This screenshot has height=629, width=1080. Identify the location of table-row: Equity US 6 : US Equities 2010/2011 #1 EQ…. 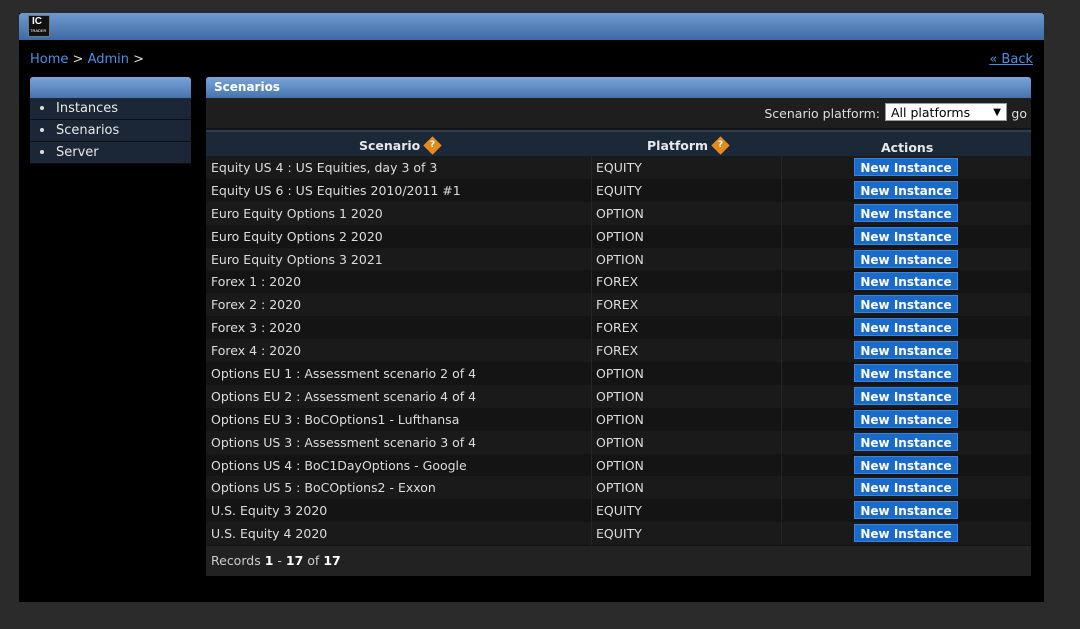
(618, 190).